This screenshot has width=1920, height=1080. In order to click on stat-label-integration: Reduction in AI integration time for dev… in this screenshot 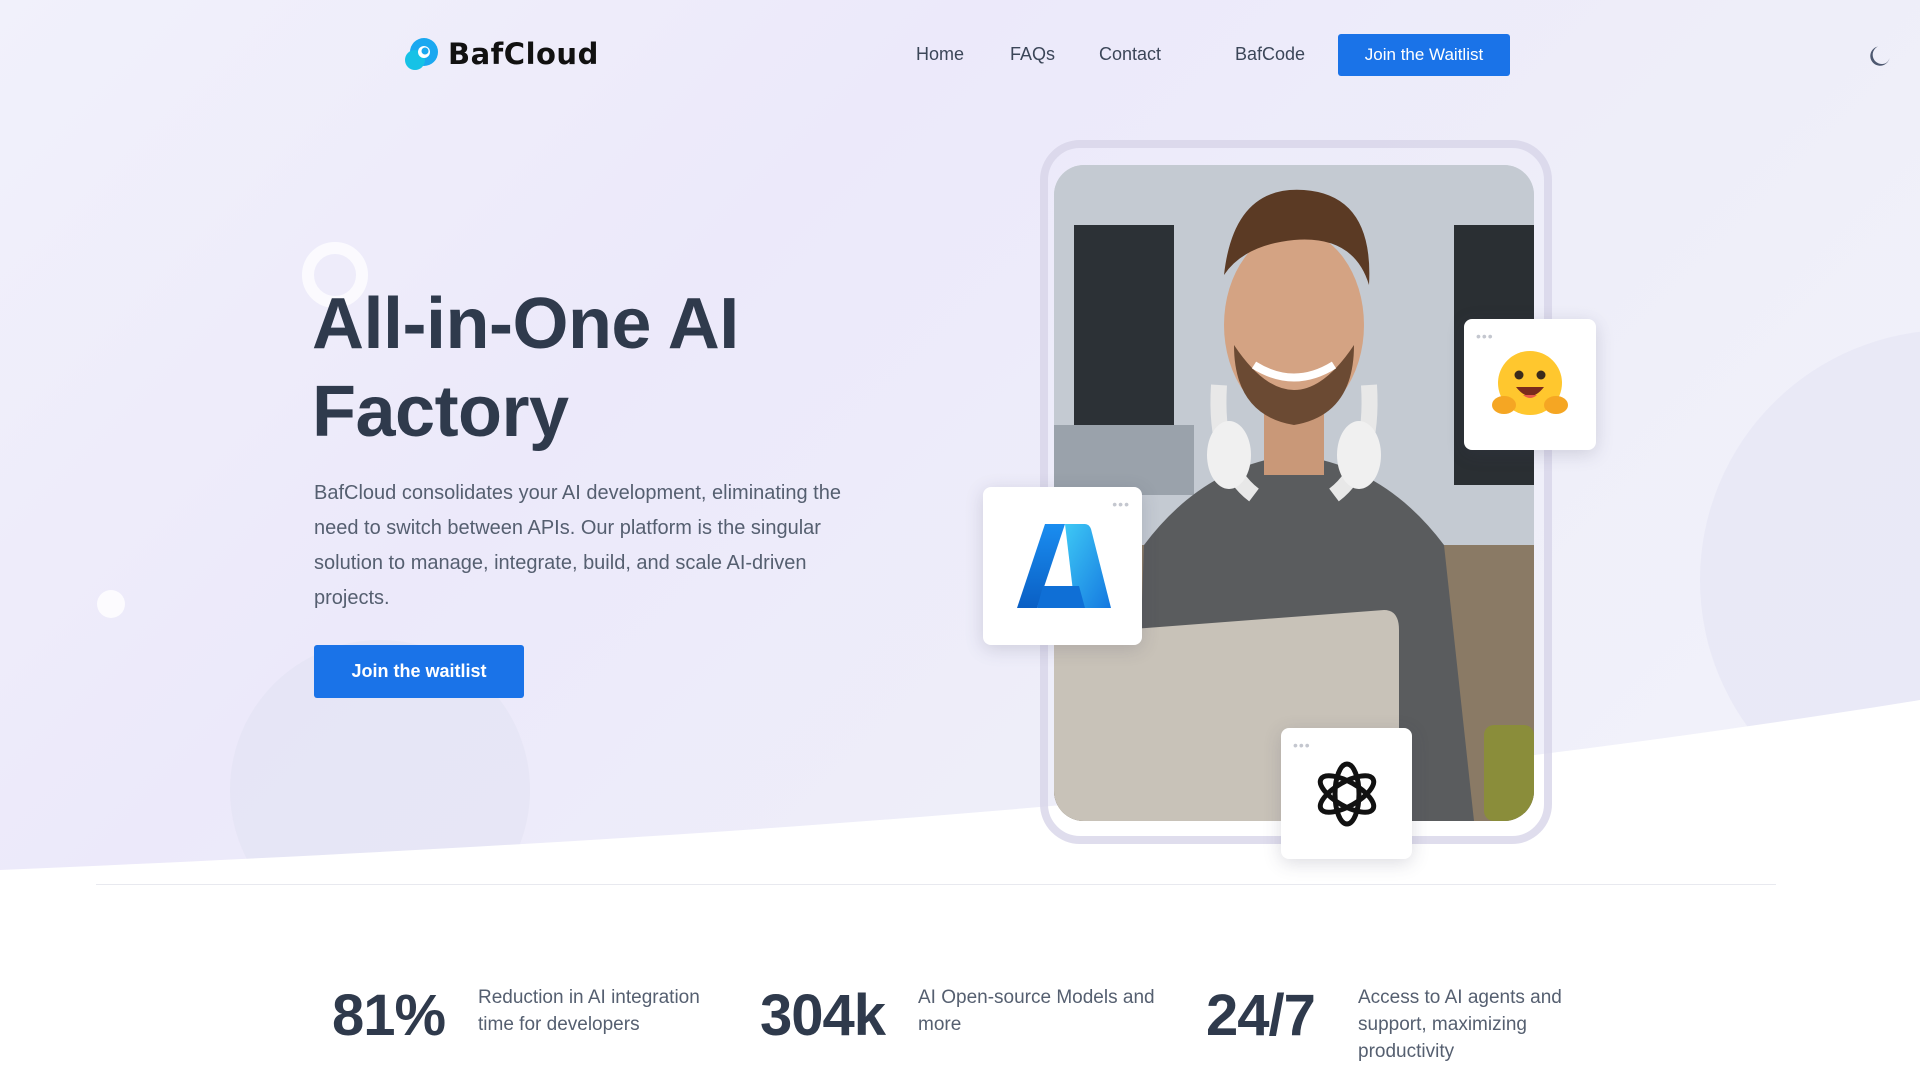, I will do `click(589, 1011)`.